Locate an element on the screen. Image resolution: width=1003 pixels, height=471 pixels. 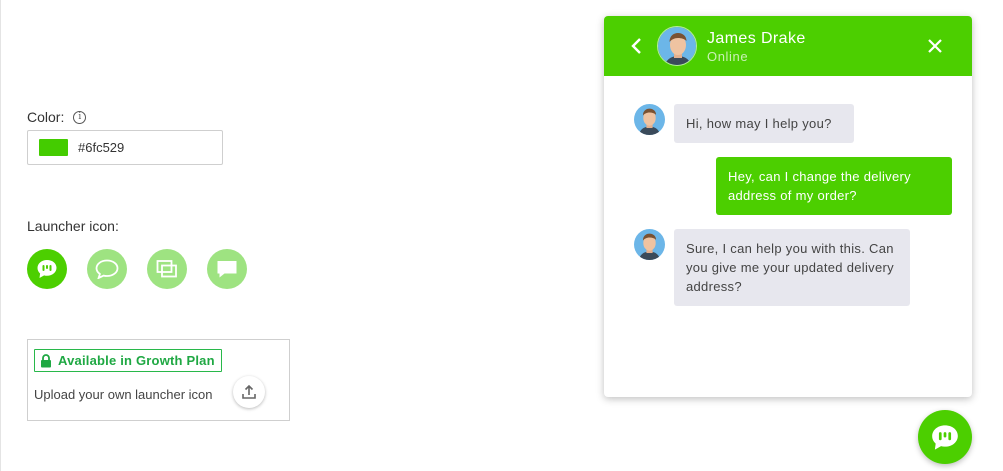
chat-launcher-button is located at coordinates (945, 437).